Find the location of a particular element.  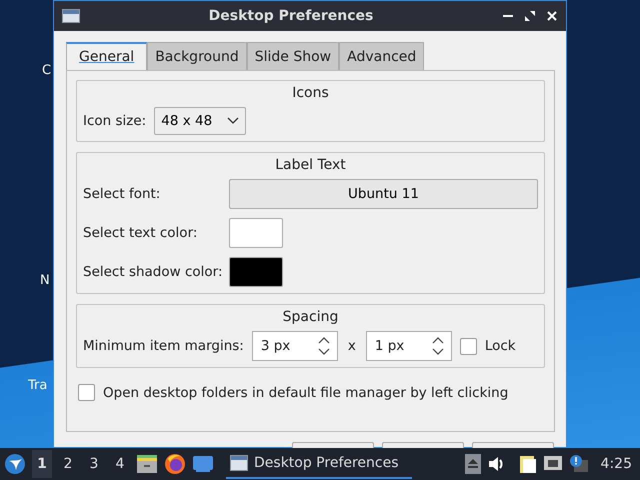

field-label: Select font: is located at coordinates (122, 194).